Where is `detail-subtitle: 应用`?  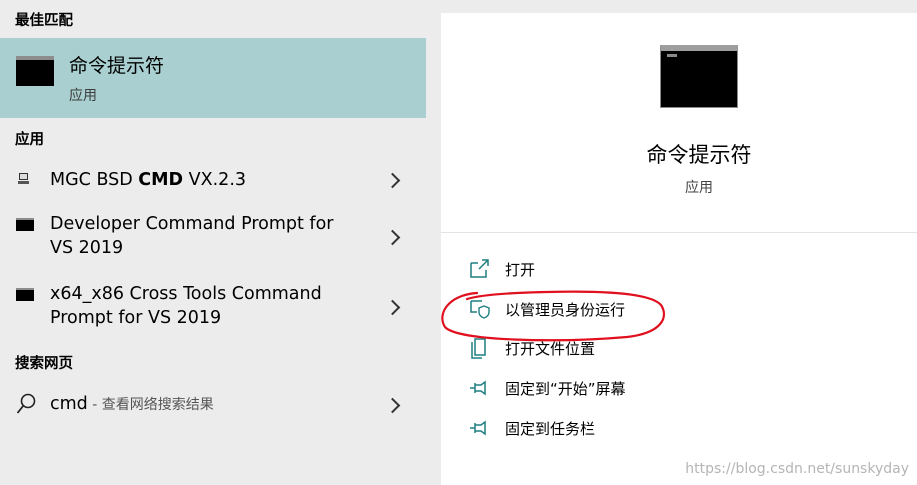 detail-subtitle: 应用 is located at coordinates (699, 188).